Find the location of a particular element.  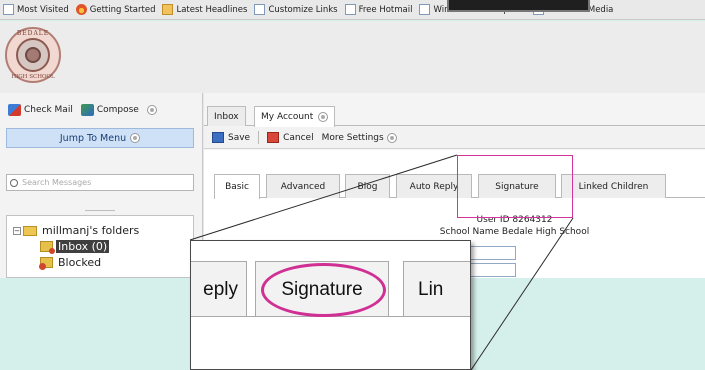

main-tabs: Inbox My Account is located at coordinates (454, 116).